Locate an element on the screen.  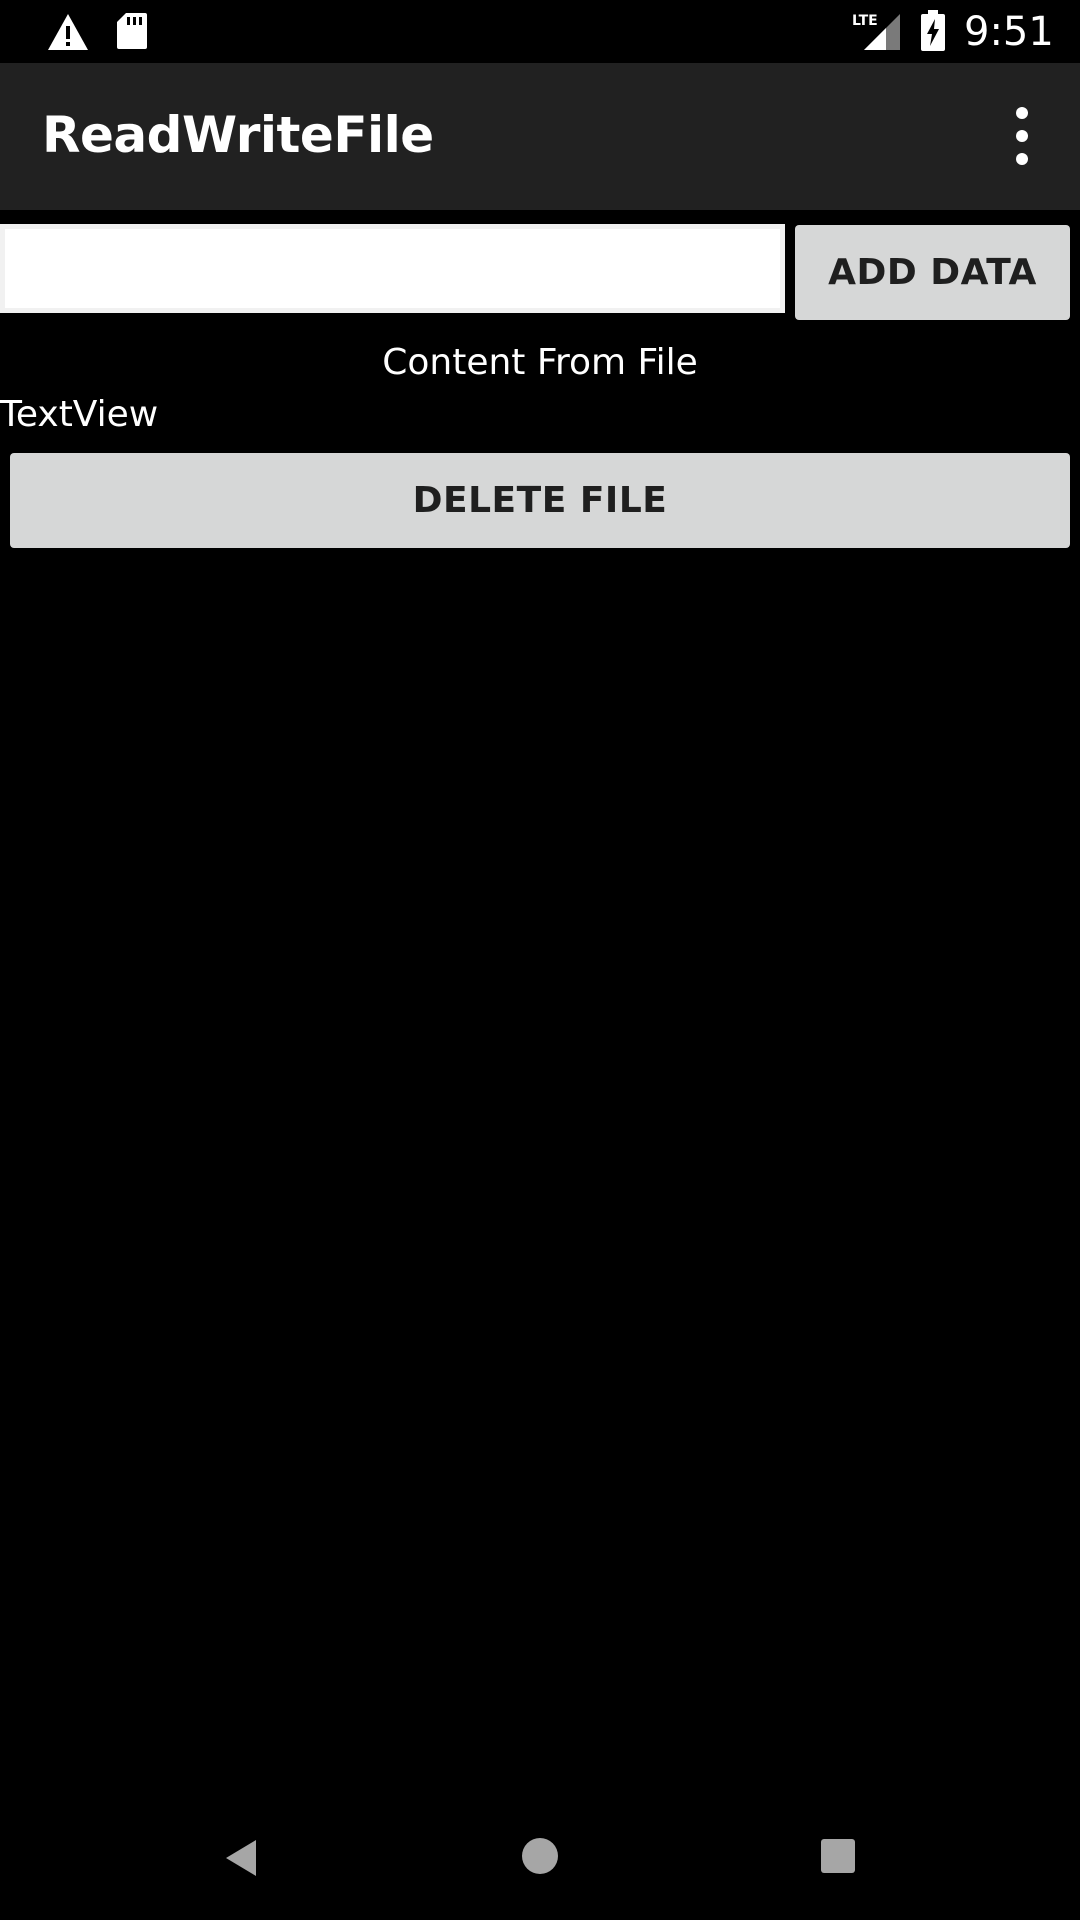
file-content-text: TextView is located at coordinates (79, 414).